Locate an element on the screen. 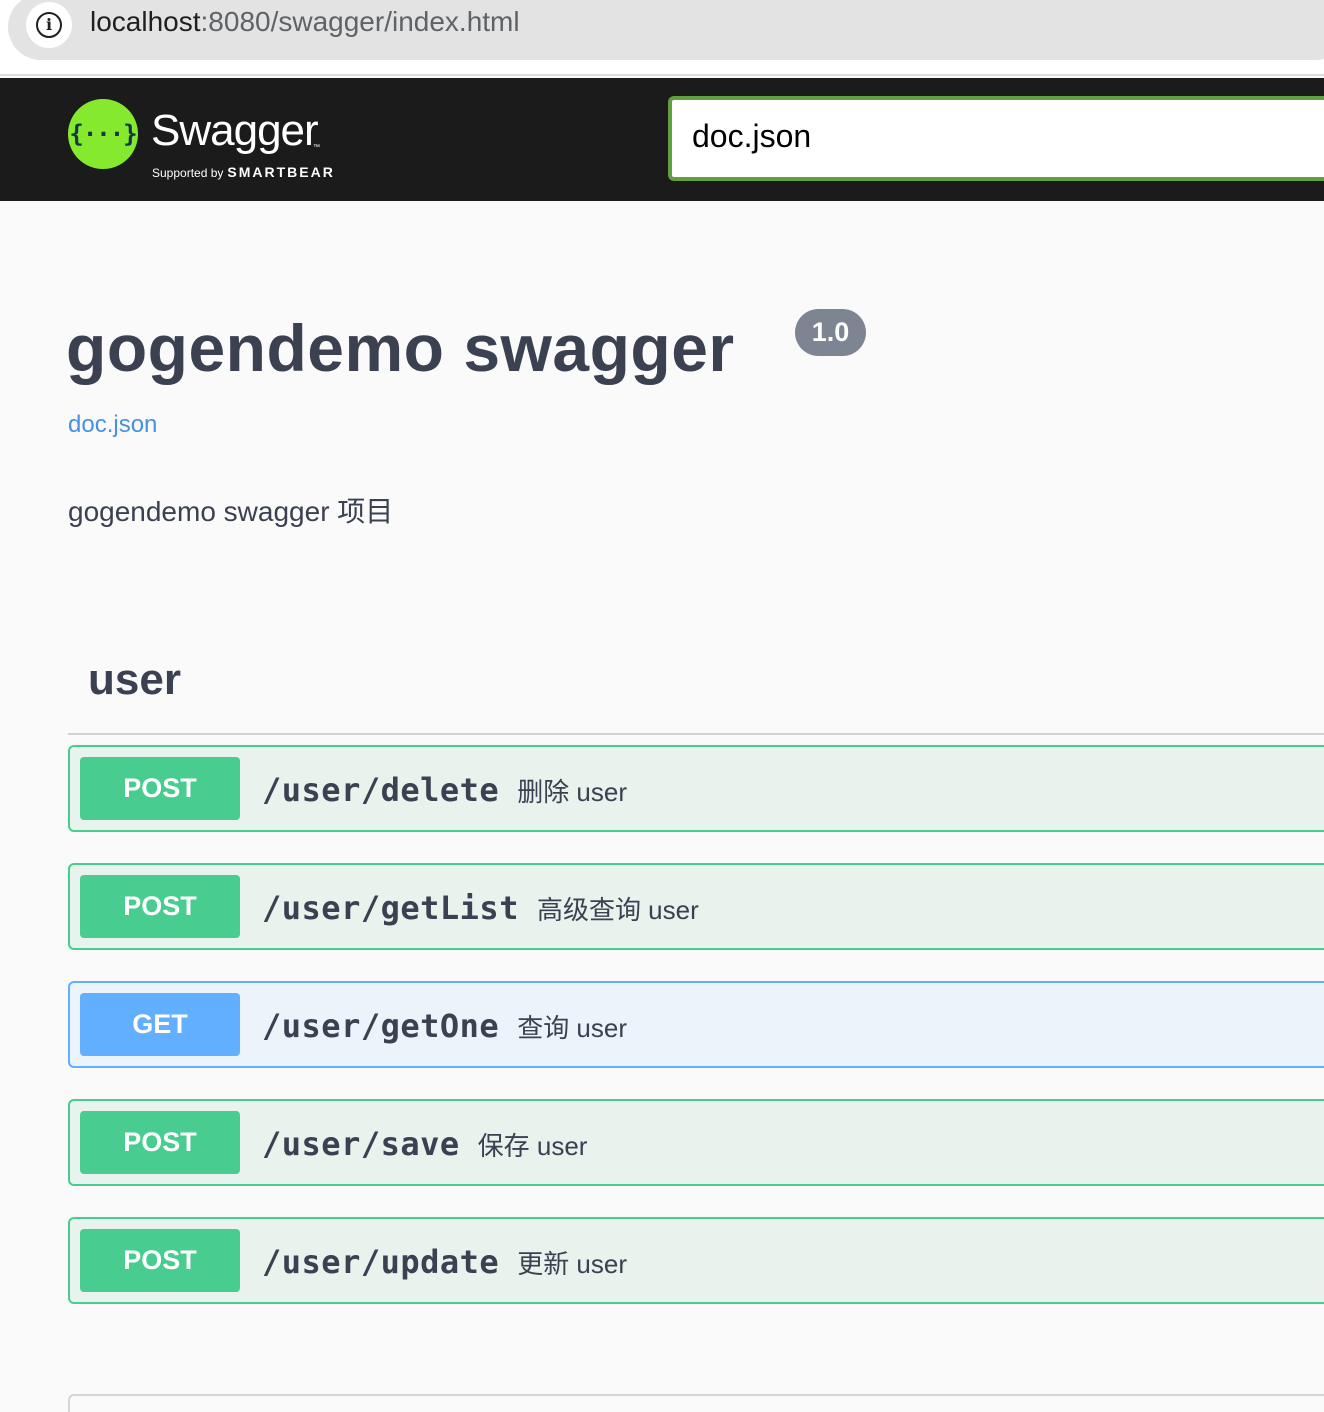 This screenshot has height=1412, width=1324. brand-name: Swagger is located at coordinates (235, 131).